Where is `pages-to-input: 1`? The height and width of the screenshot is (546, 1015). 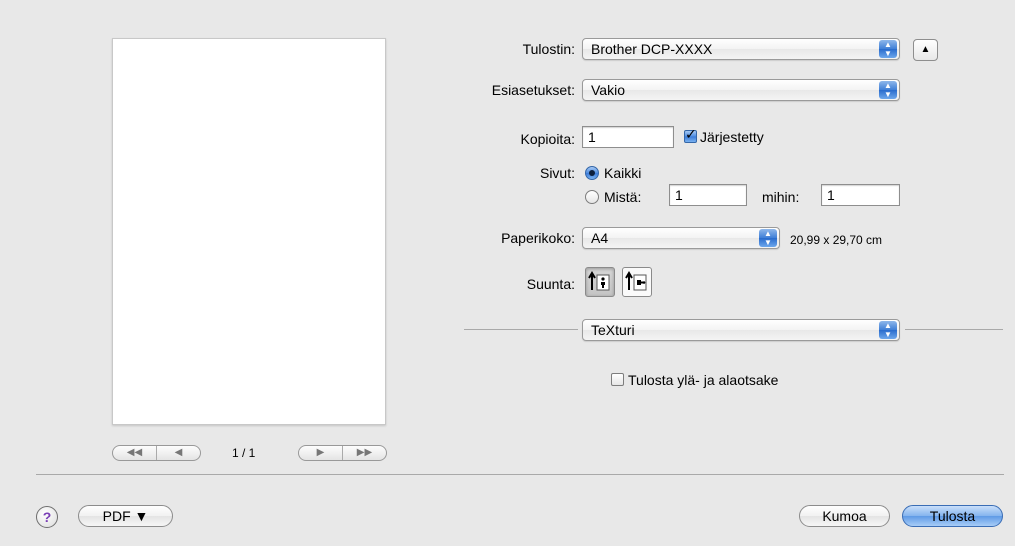
pages-to-input: 1 is located at coordinates (860, 195).